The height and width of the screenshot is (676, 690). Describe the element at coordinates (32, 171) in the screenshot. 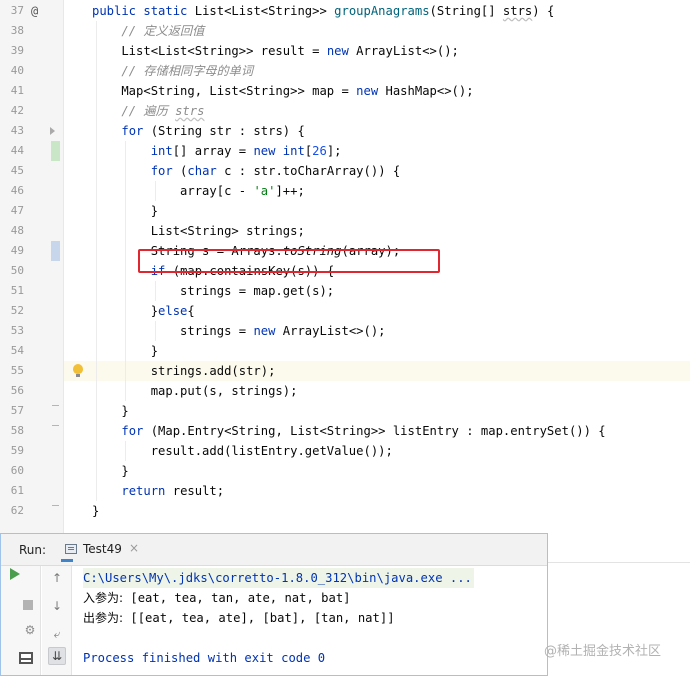

I see `gutter-row: 45` at that location.